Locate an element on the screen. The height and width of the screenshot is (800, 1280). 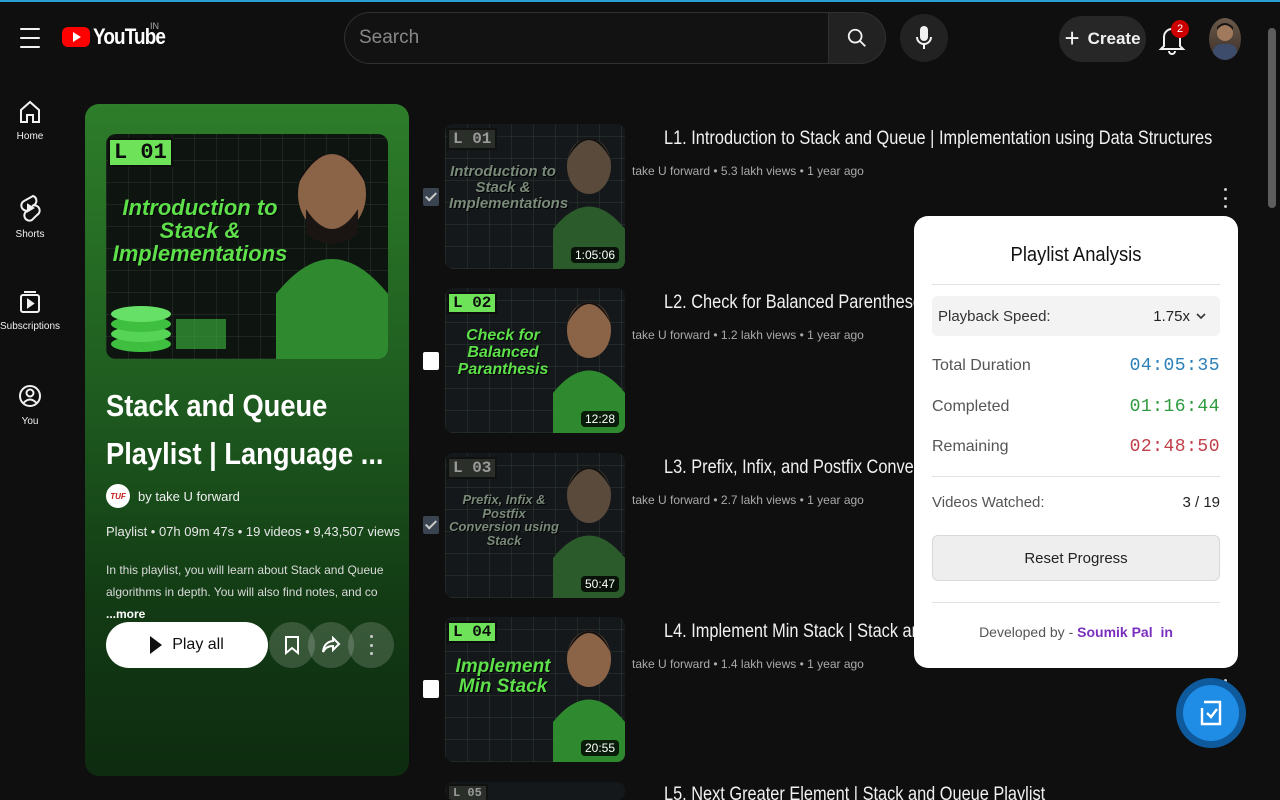
thumbnail-lecture-label: L 04 is located at coordinates (472, 632).